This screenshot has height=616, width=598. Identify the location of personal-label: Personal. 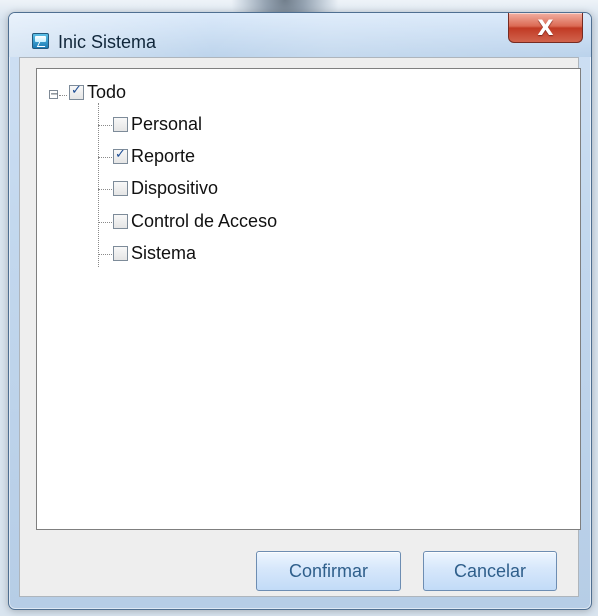
(167, 124).